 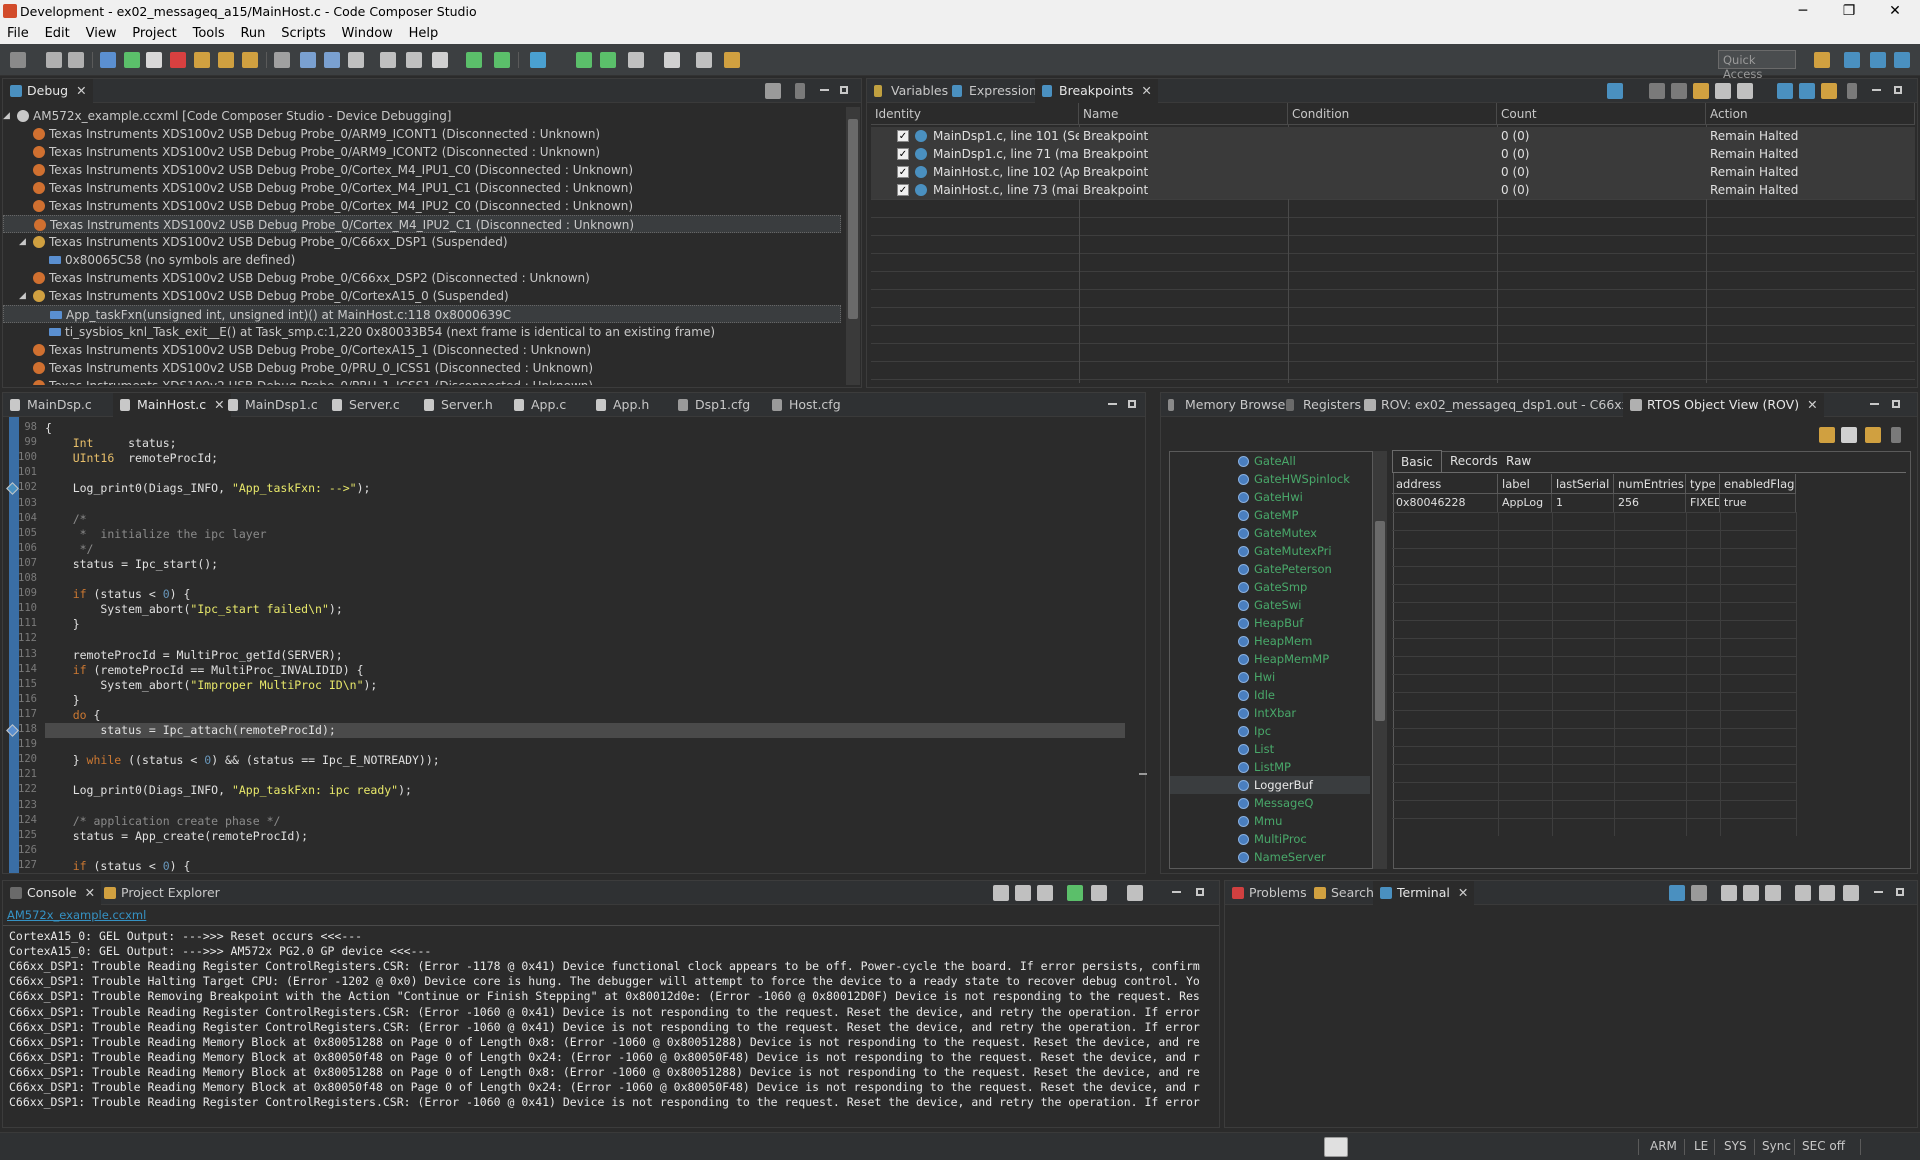 What do you see at coordinates (76, 60) in the screenshot?
I see `save-all-icon` at bounding box center [76, 60].